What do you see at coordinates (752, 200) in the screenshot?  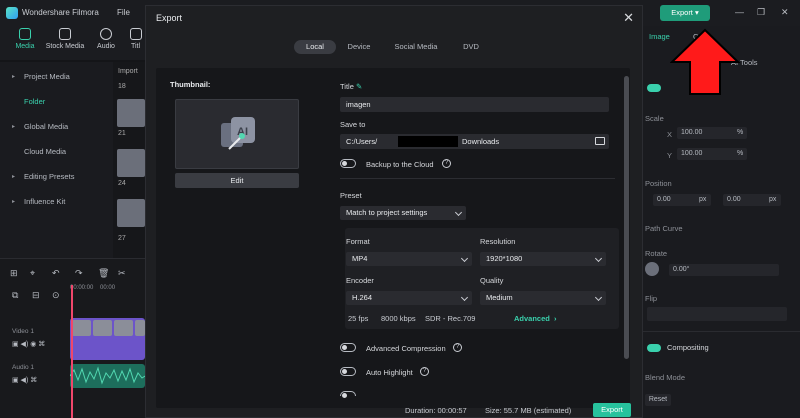 I see `position-y-input: 0.00 px` at bounding box center [752, 200].